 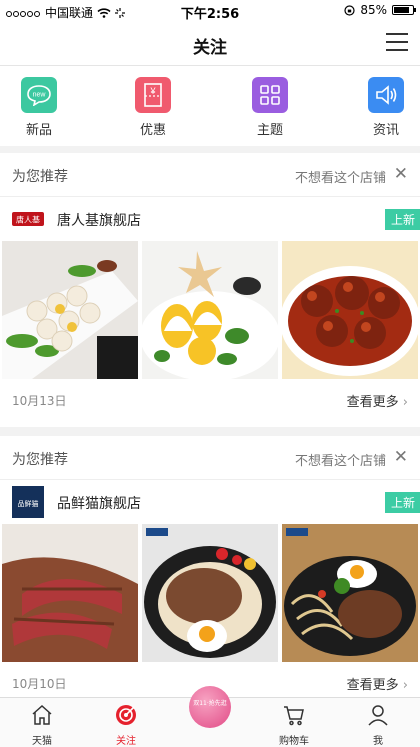 I want to click on shop-logo: 品鲜猫, so click(x=28, y=502).